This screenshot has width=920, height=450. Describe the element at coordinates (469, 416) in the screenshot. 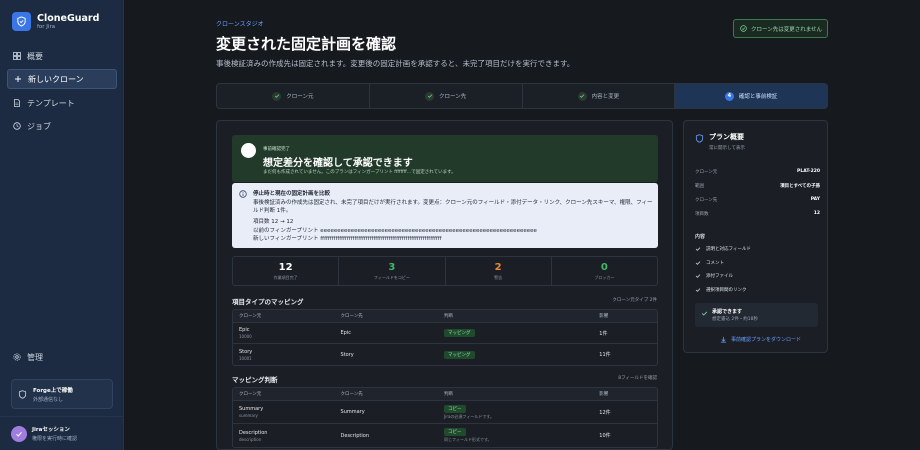

I see `decision-note: Jiraの必須フィールドです。` at that location.